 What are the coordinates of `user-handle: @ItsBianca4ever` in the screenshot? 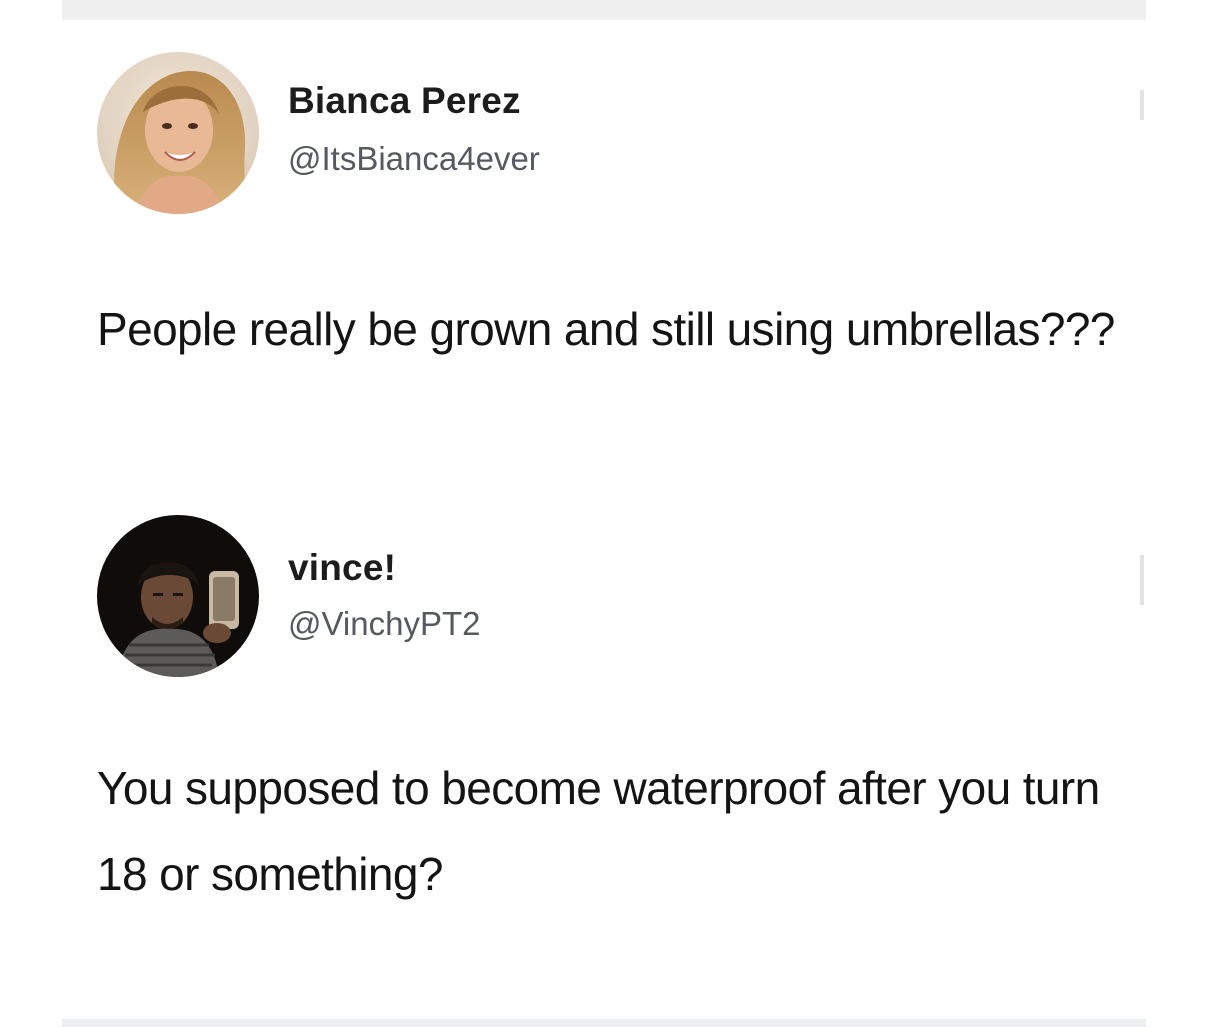 It's located at (414, 159).